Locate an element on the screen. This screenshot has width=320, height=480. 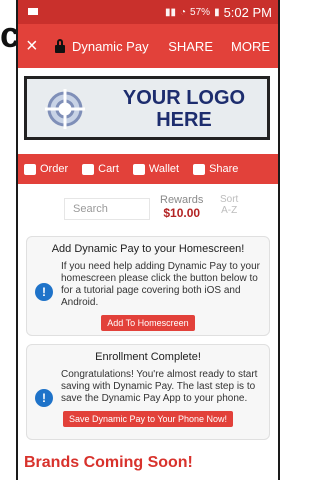
sort-button: Sort A-Z is located at coordinates (229, 205).